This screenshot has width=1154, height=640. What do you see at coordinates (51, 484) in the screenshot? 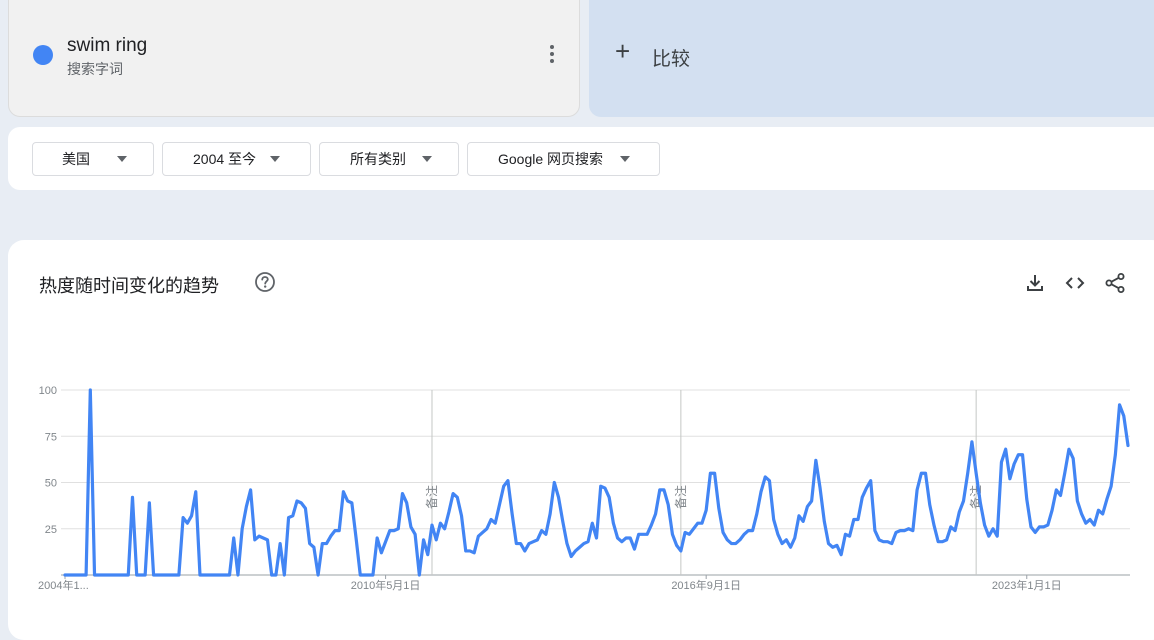
I see `y-tick-label: 50` at bounding box center [51, 484].